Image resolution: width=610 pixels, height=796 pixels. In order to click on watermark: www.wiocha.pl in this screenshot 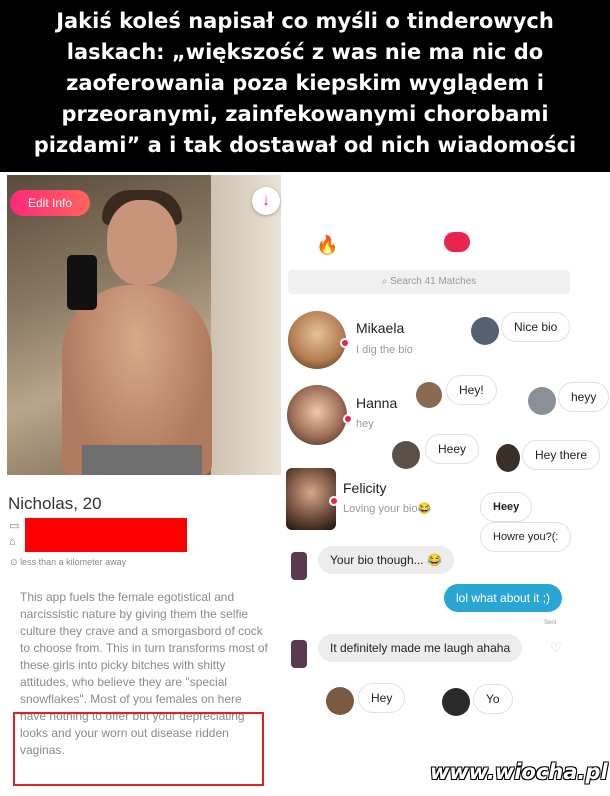, I will do `click(519, 772)`.